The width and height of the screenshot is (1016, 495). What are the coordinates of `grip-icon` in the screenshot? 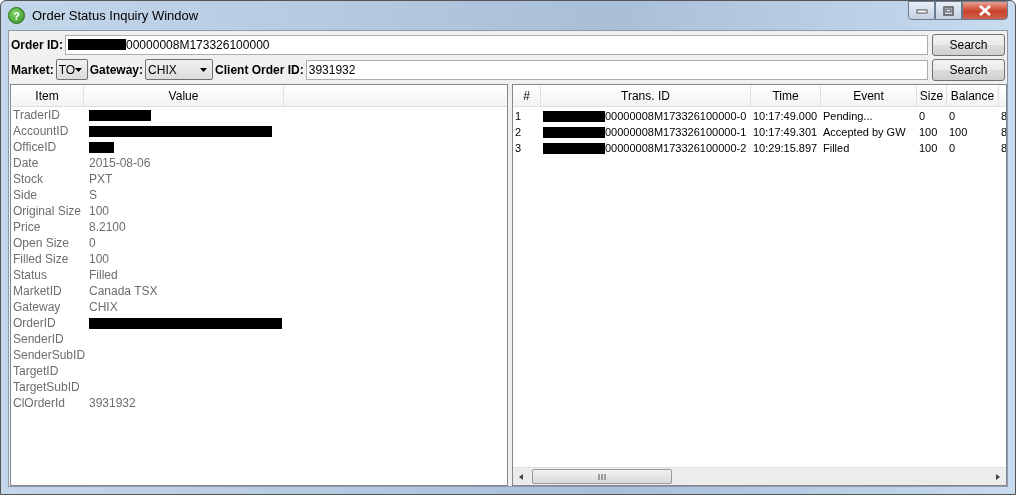 It's located at (602, 476).